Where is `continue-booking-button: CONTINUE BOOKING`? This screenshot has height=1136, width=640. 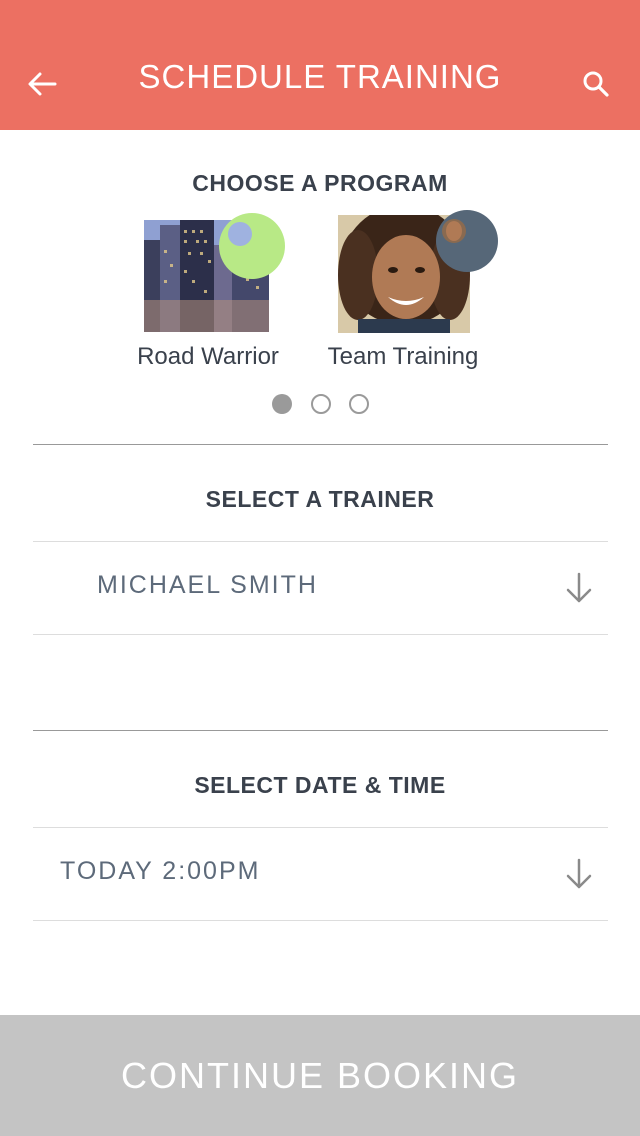 continue-booking-button: CONTINUE BOOKING is located at coordinates (320, 1075).